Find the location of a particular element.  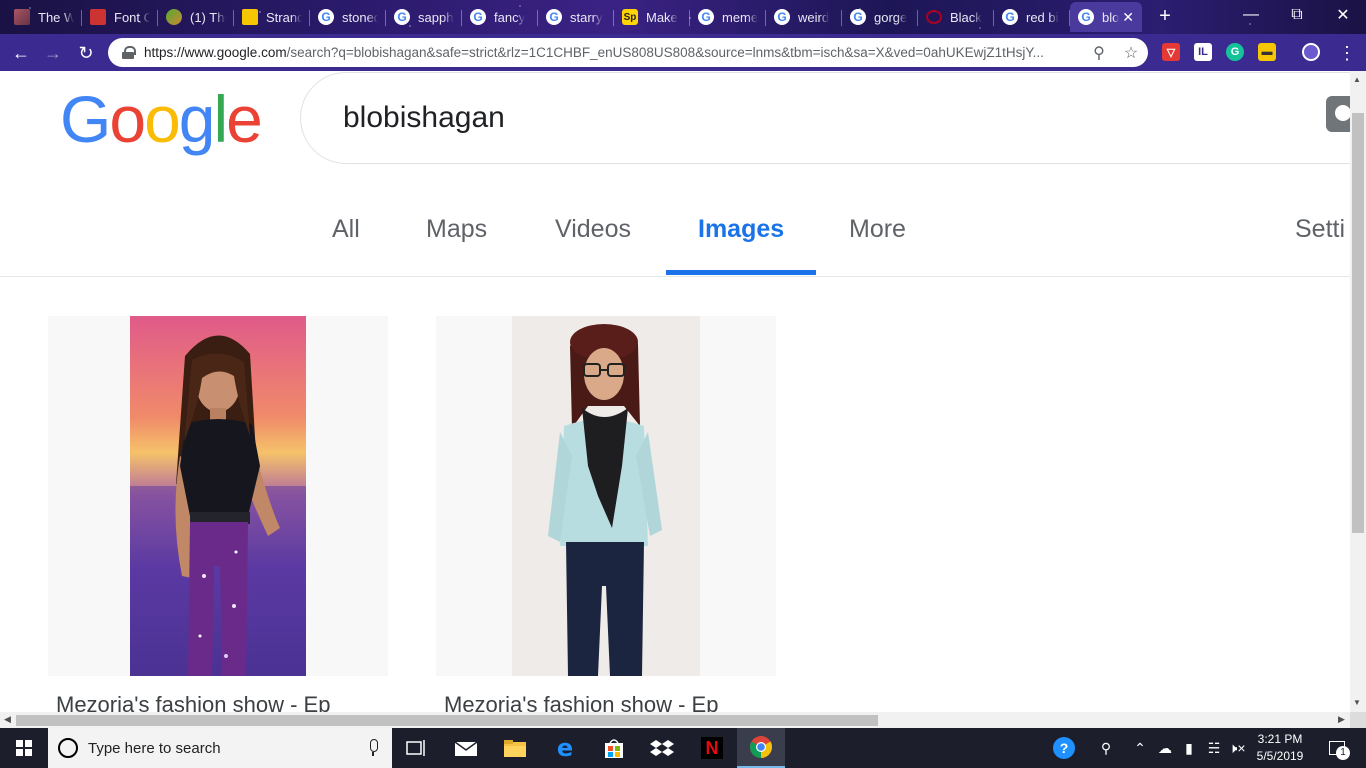

pocket-extension-icon: ▽ is located at coordinates (1171, 52).